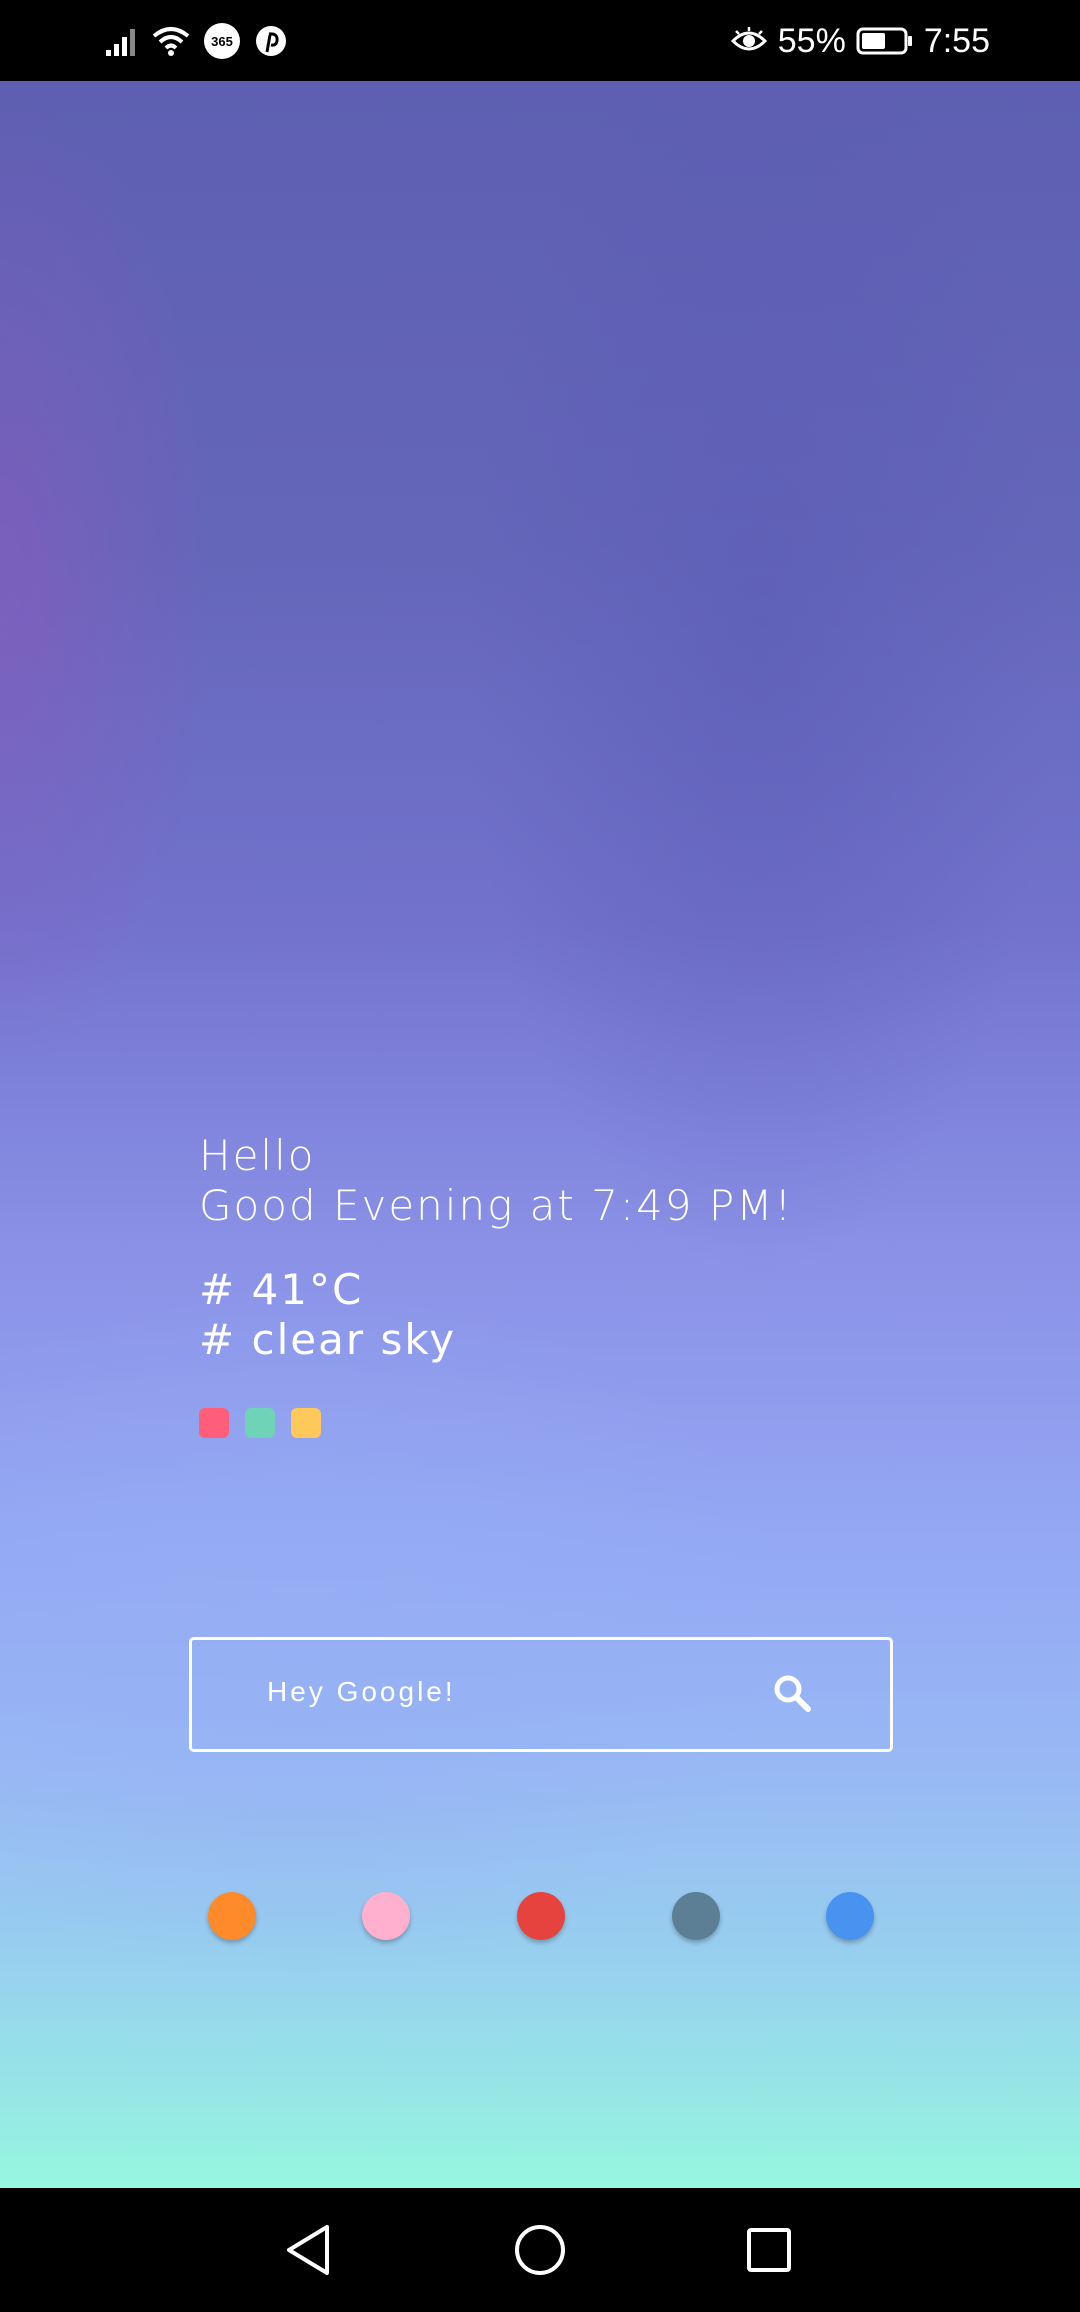  Describe the element at coordinates (257, 1155) in the screenshot. I see `greeting-hello: Hello` at that location.